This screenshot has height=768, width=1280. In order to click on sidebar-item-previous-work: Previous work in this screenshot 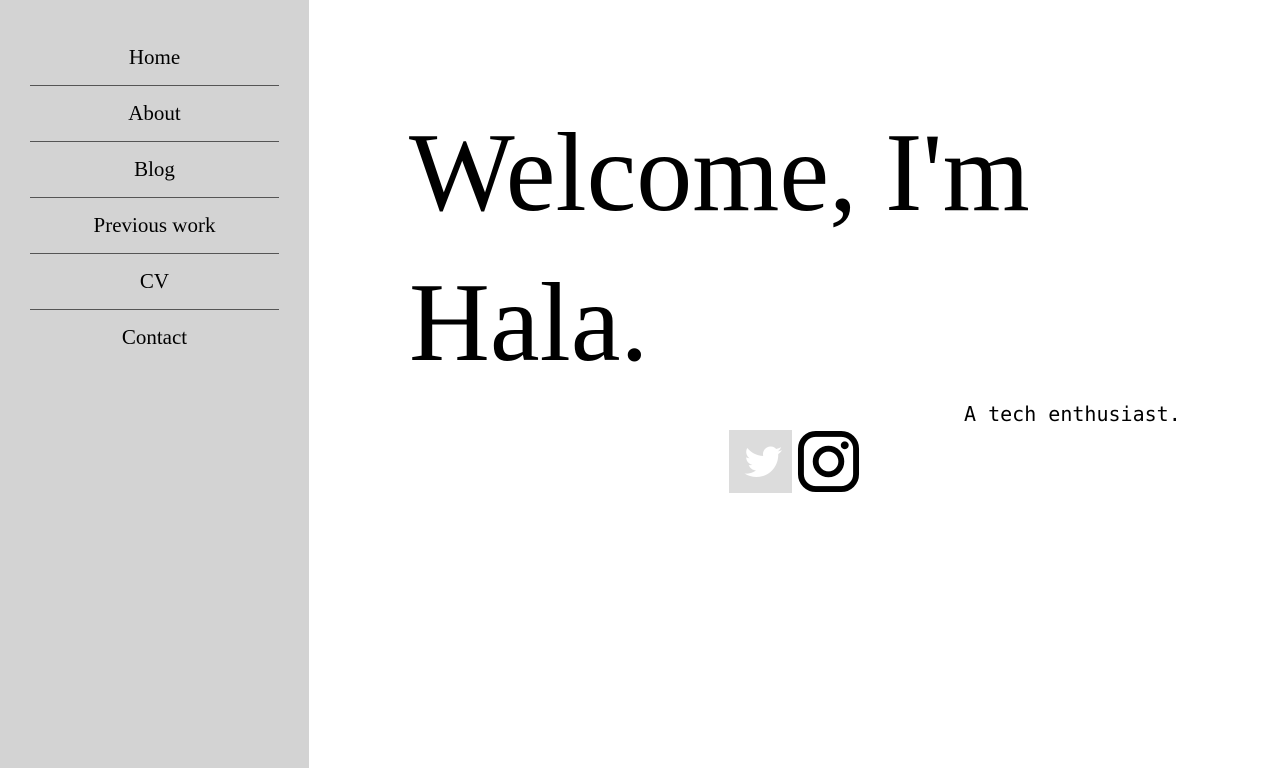, I will do `click(154, 226)`.